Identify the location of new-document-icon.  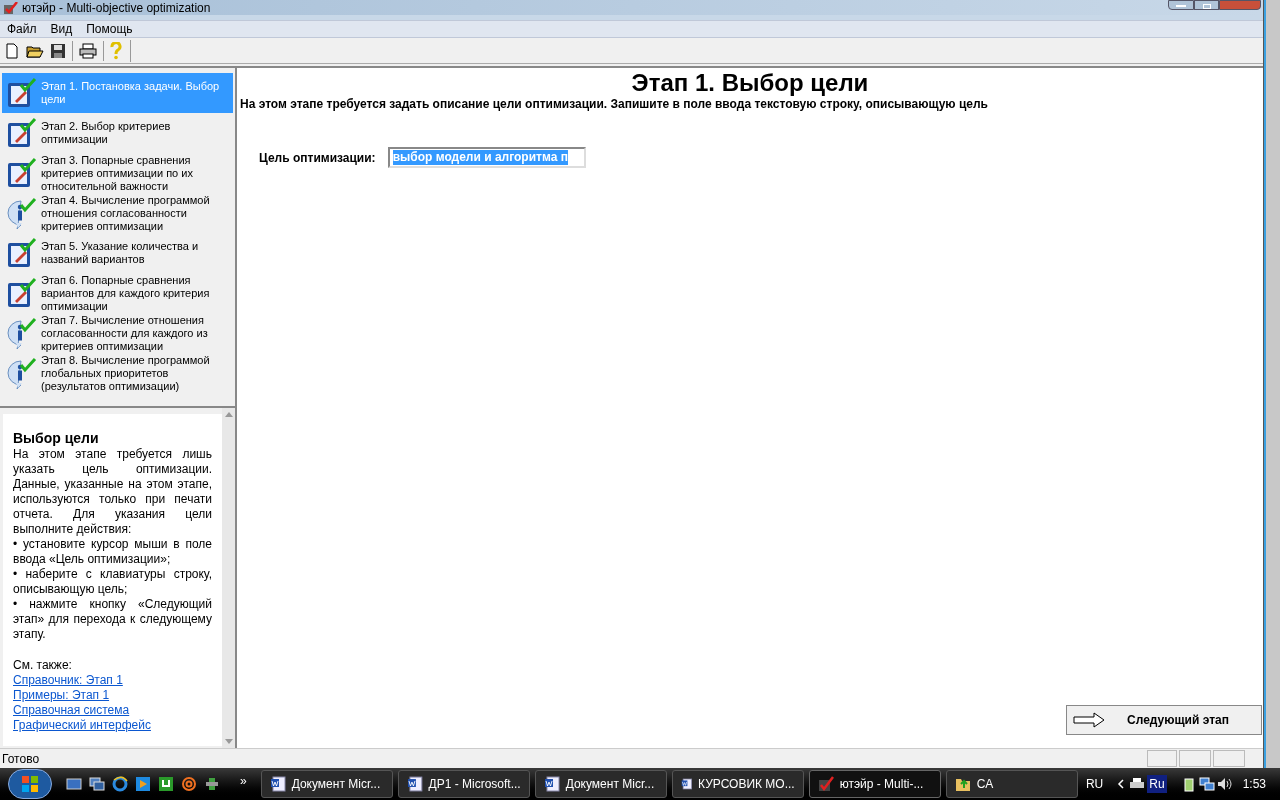
(12, 50).